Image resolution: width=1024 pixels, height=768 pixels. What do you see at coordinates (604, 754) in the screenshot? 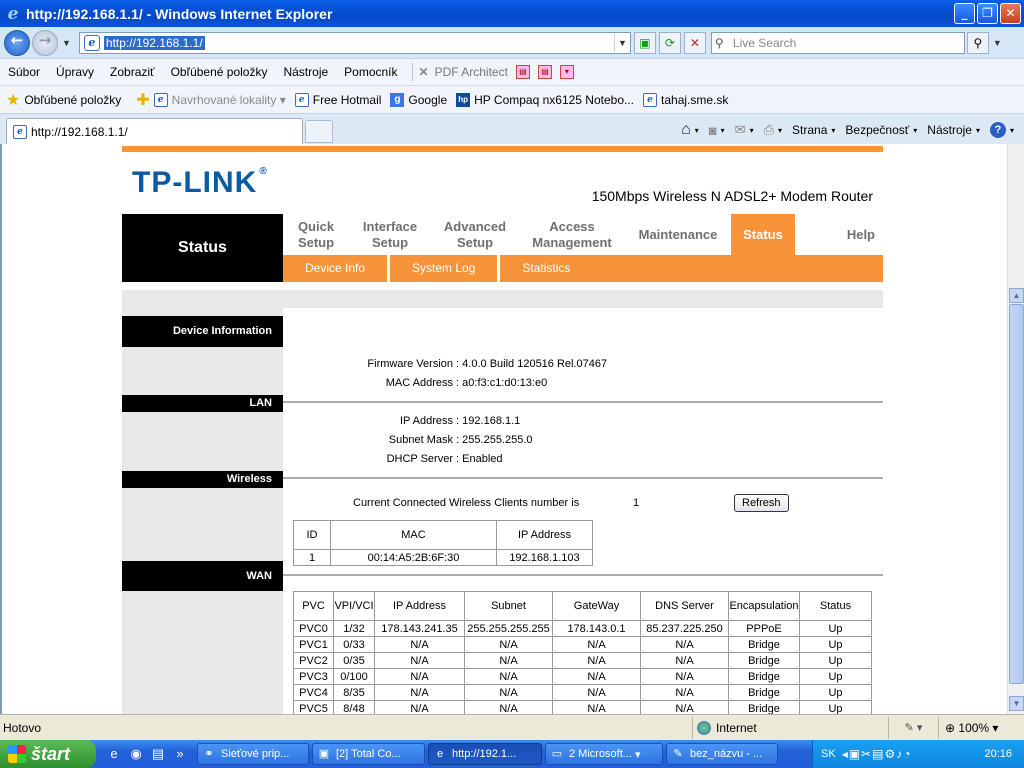
I see `task-microsoft: ▭ 2 Microsoft... ▾` at bounding box center [604, 754].